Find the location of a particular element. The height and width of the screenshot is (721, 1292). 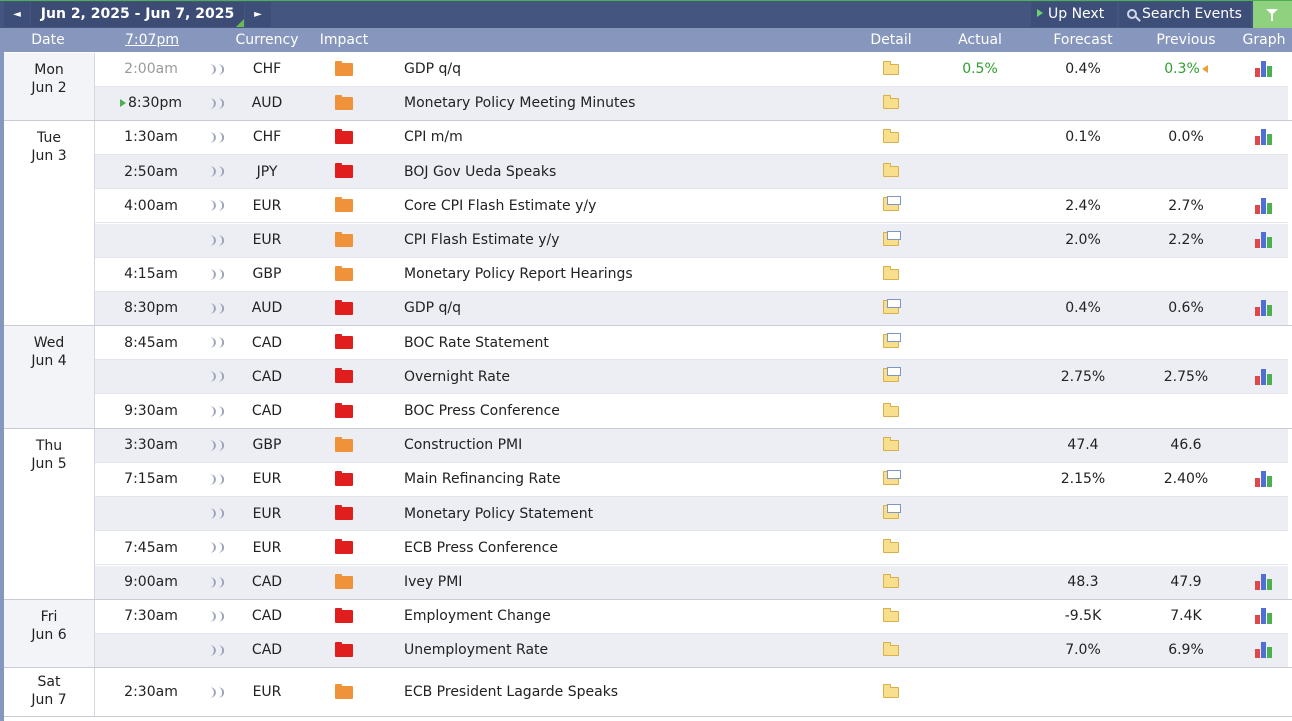

event-row: 2:30am ❩❩ EUR ECB President Lagarde Speaks is located at coordinates (691, 693).